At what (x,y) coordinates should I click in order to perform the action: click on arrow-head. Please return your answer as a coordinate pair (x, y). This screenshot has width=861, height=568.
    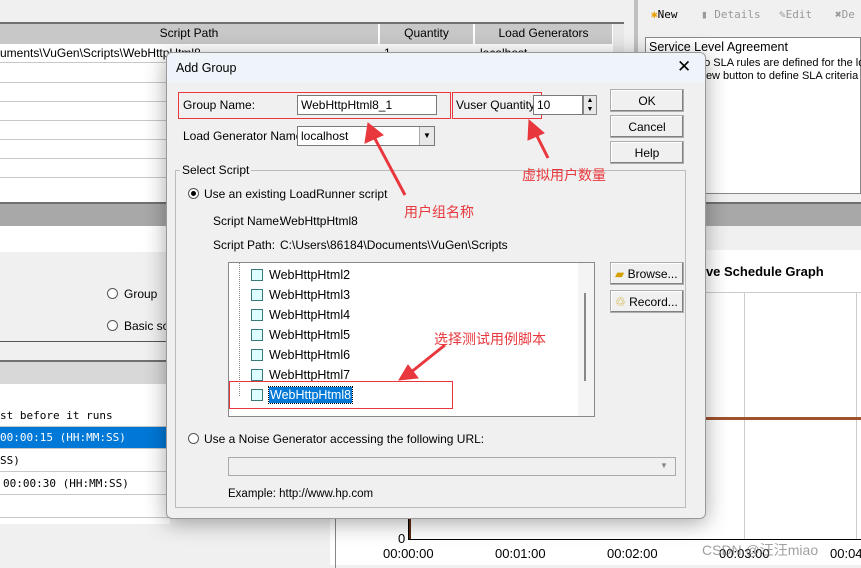
    Looking at the image, I should click on (536, 129).